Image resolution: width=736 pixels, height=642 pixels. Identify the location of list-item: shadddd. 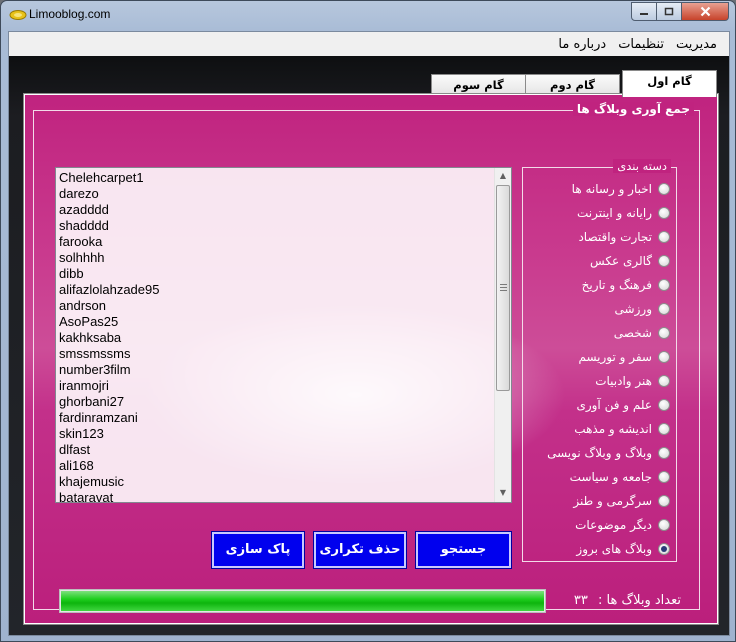
(275, 226).